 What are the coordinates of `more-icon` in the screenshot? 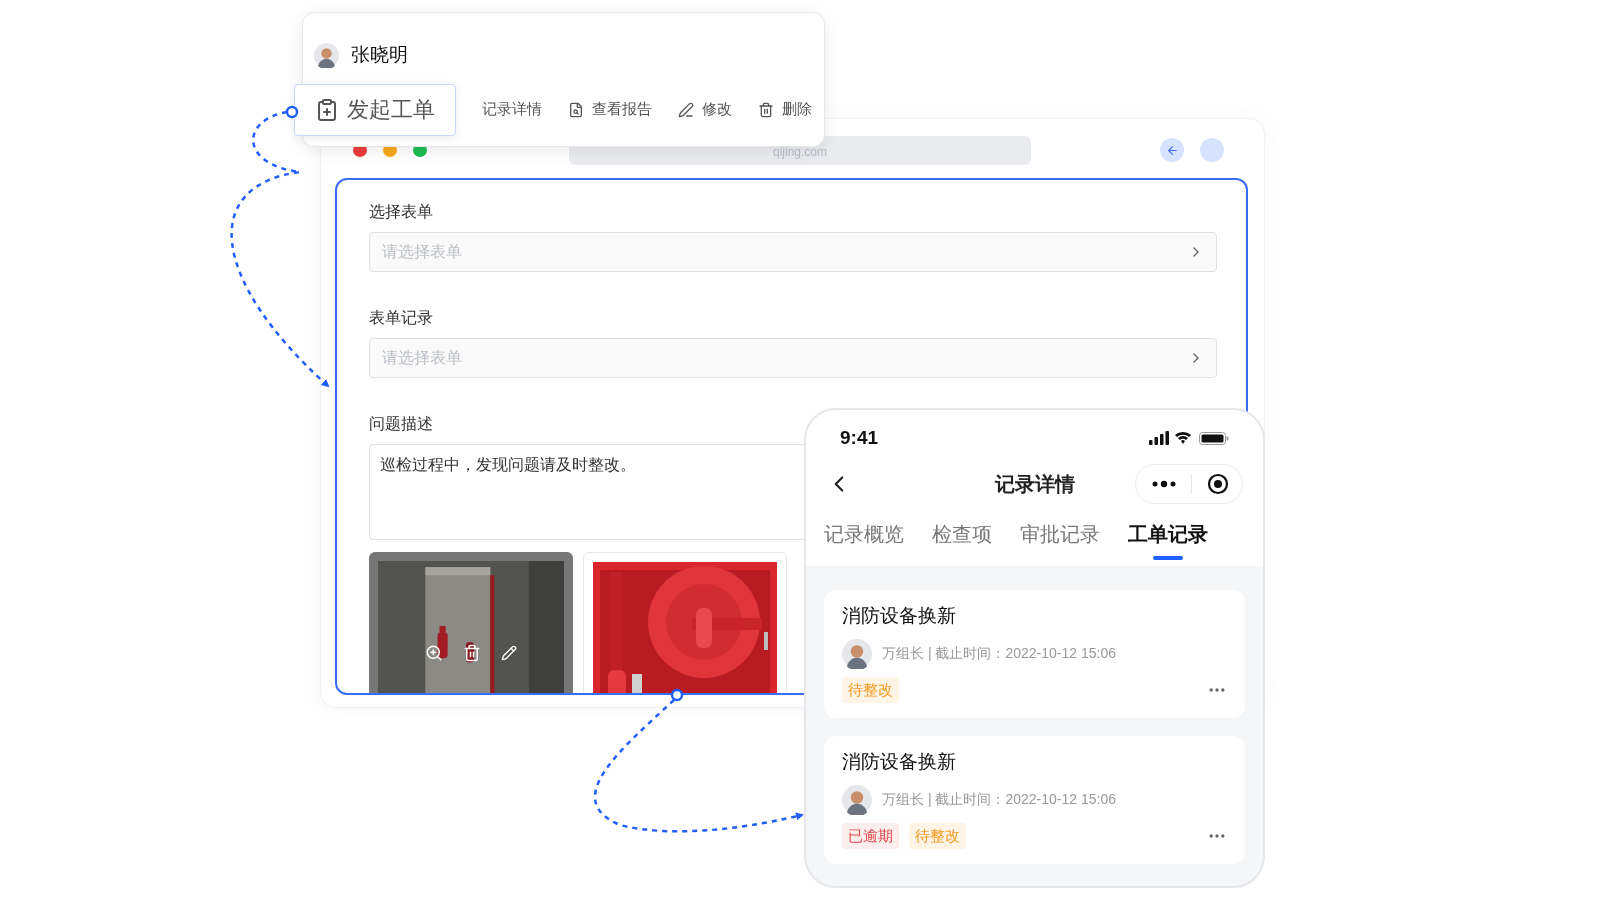 It's located at (1164, 484).